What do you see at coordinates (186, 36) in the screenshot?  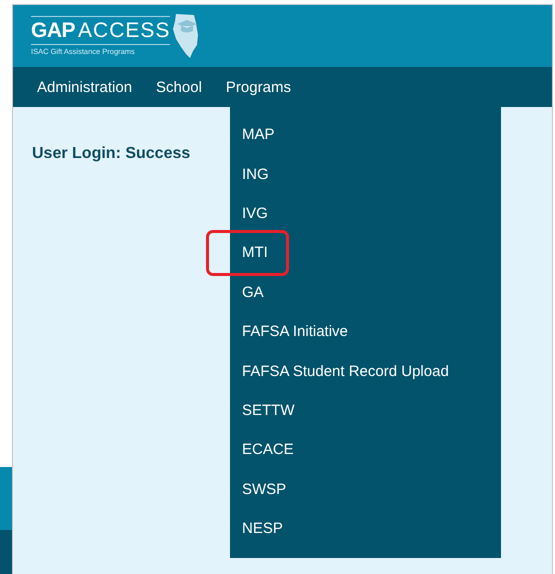 I see `state-map-icon` at bounding box center [186, 36].